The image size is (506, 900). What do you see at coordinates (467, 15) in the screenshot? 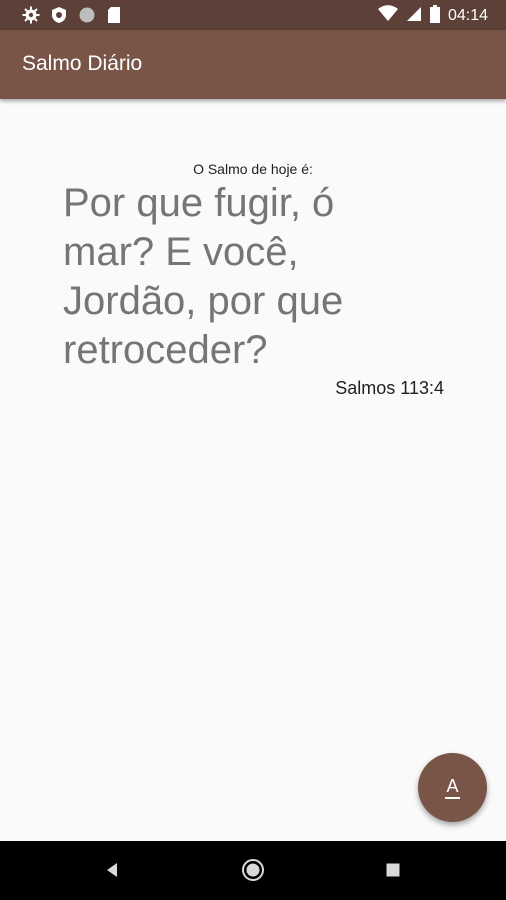
I see `status-time: 04:14` at bounding box center [467, 15].